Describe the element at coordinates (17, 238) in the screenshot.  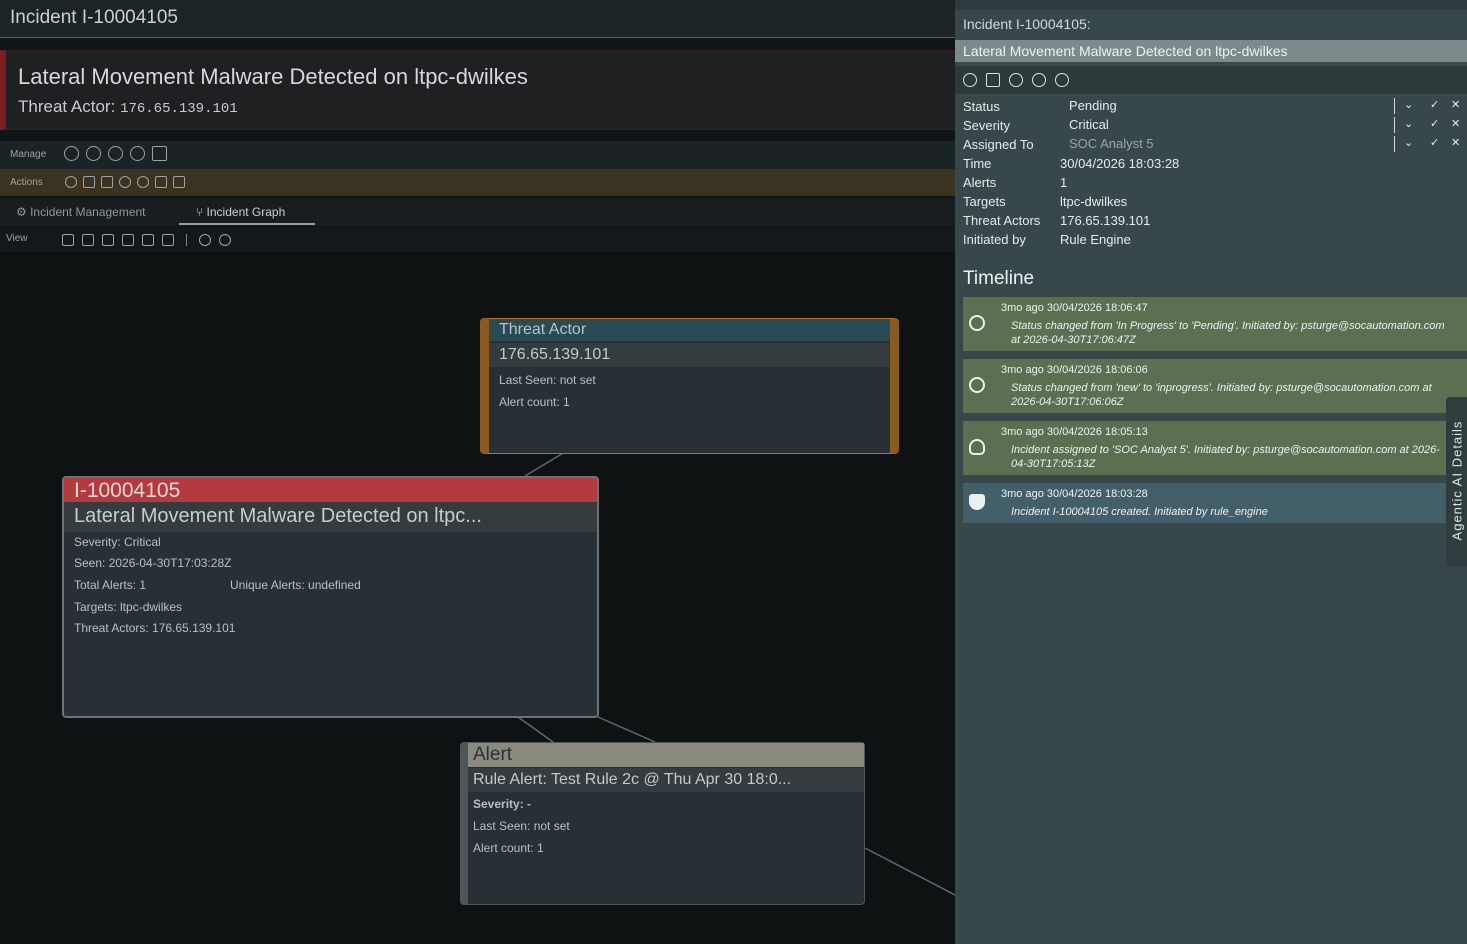
I see `view-label: View` at that location.